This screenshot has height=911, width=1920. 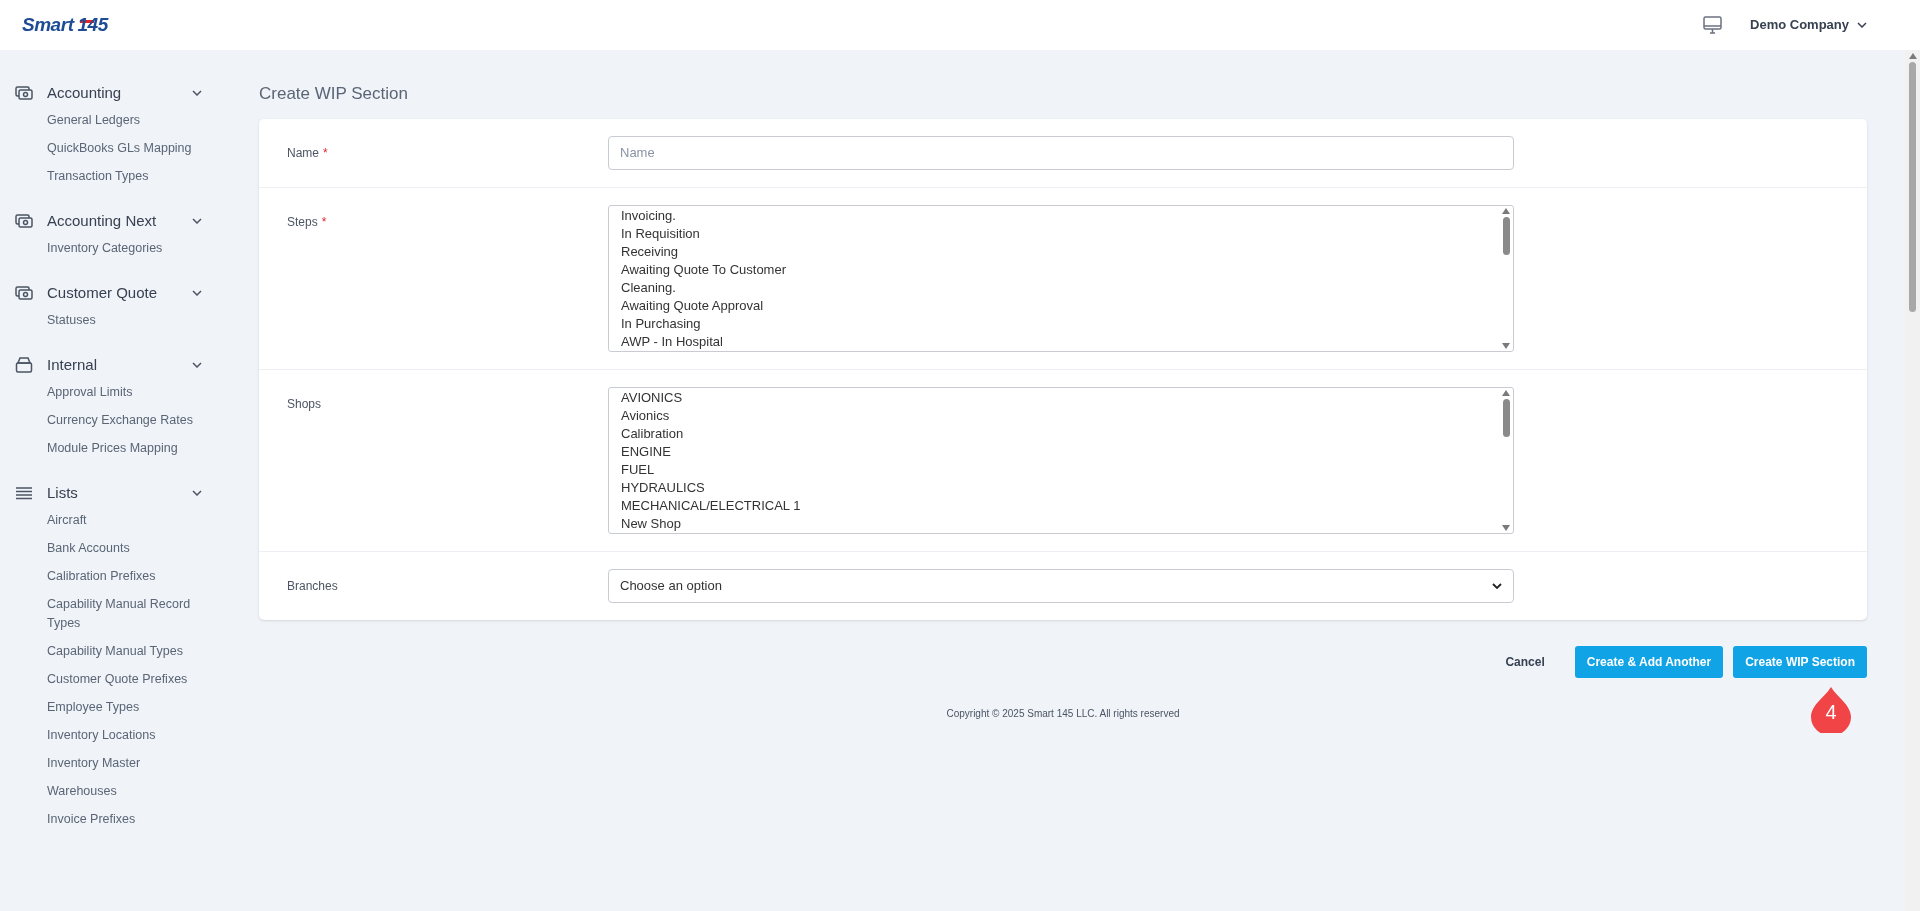 I want to click on field-label: Steps, so click(x=302, y=221).